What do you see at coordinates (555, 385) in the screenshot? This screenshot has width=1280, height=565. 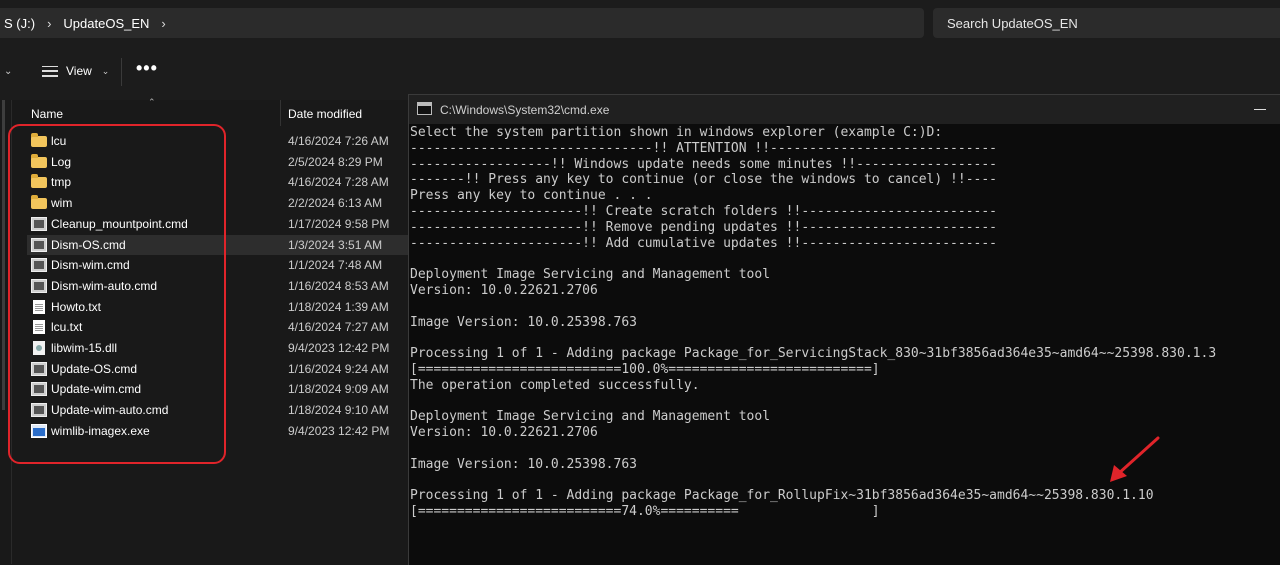 I see `console-line: The operation completed successfully.` at bounding box center [555, 385].